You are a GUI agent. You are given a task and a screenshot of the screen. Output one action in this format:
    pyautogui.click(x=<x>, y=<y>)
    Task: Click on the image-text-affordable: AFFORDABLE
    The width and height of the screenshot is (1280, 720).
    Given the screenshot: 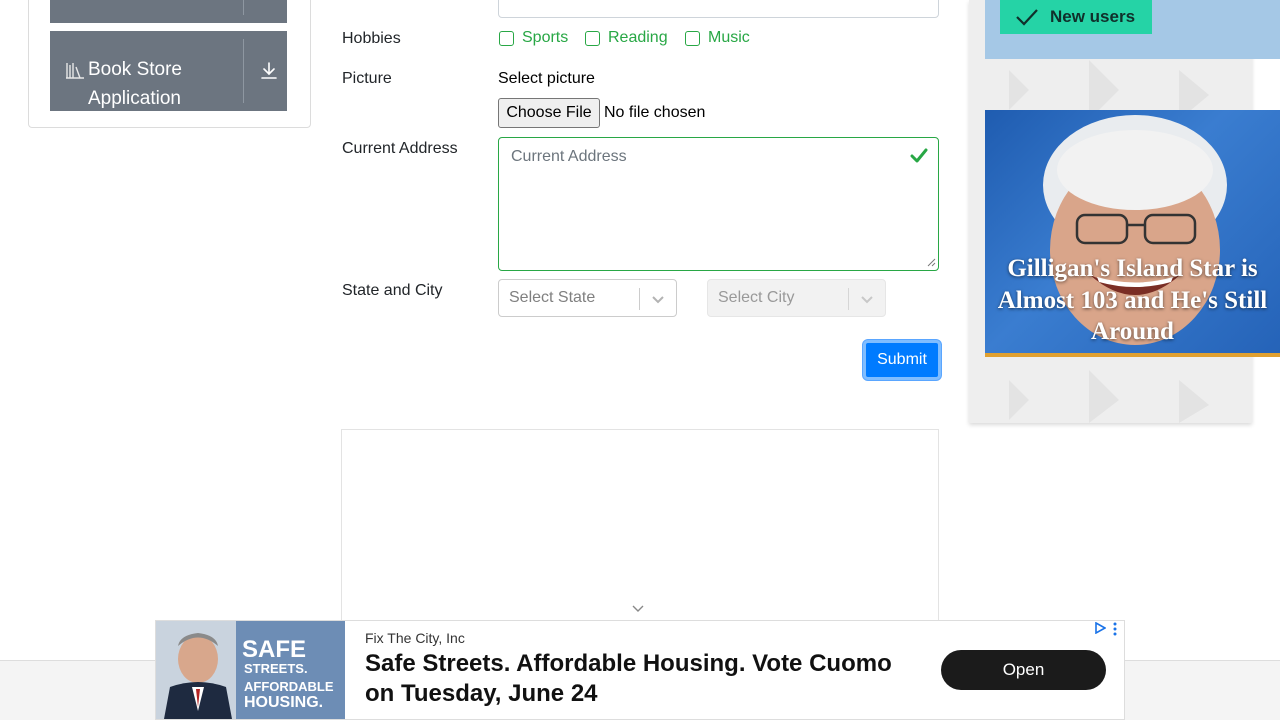 What is the action you would take?
    pyautogui.click(x=289, y=686)
    